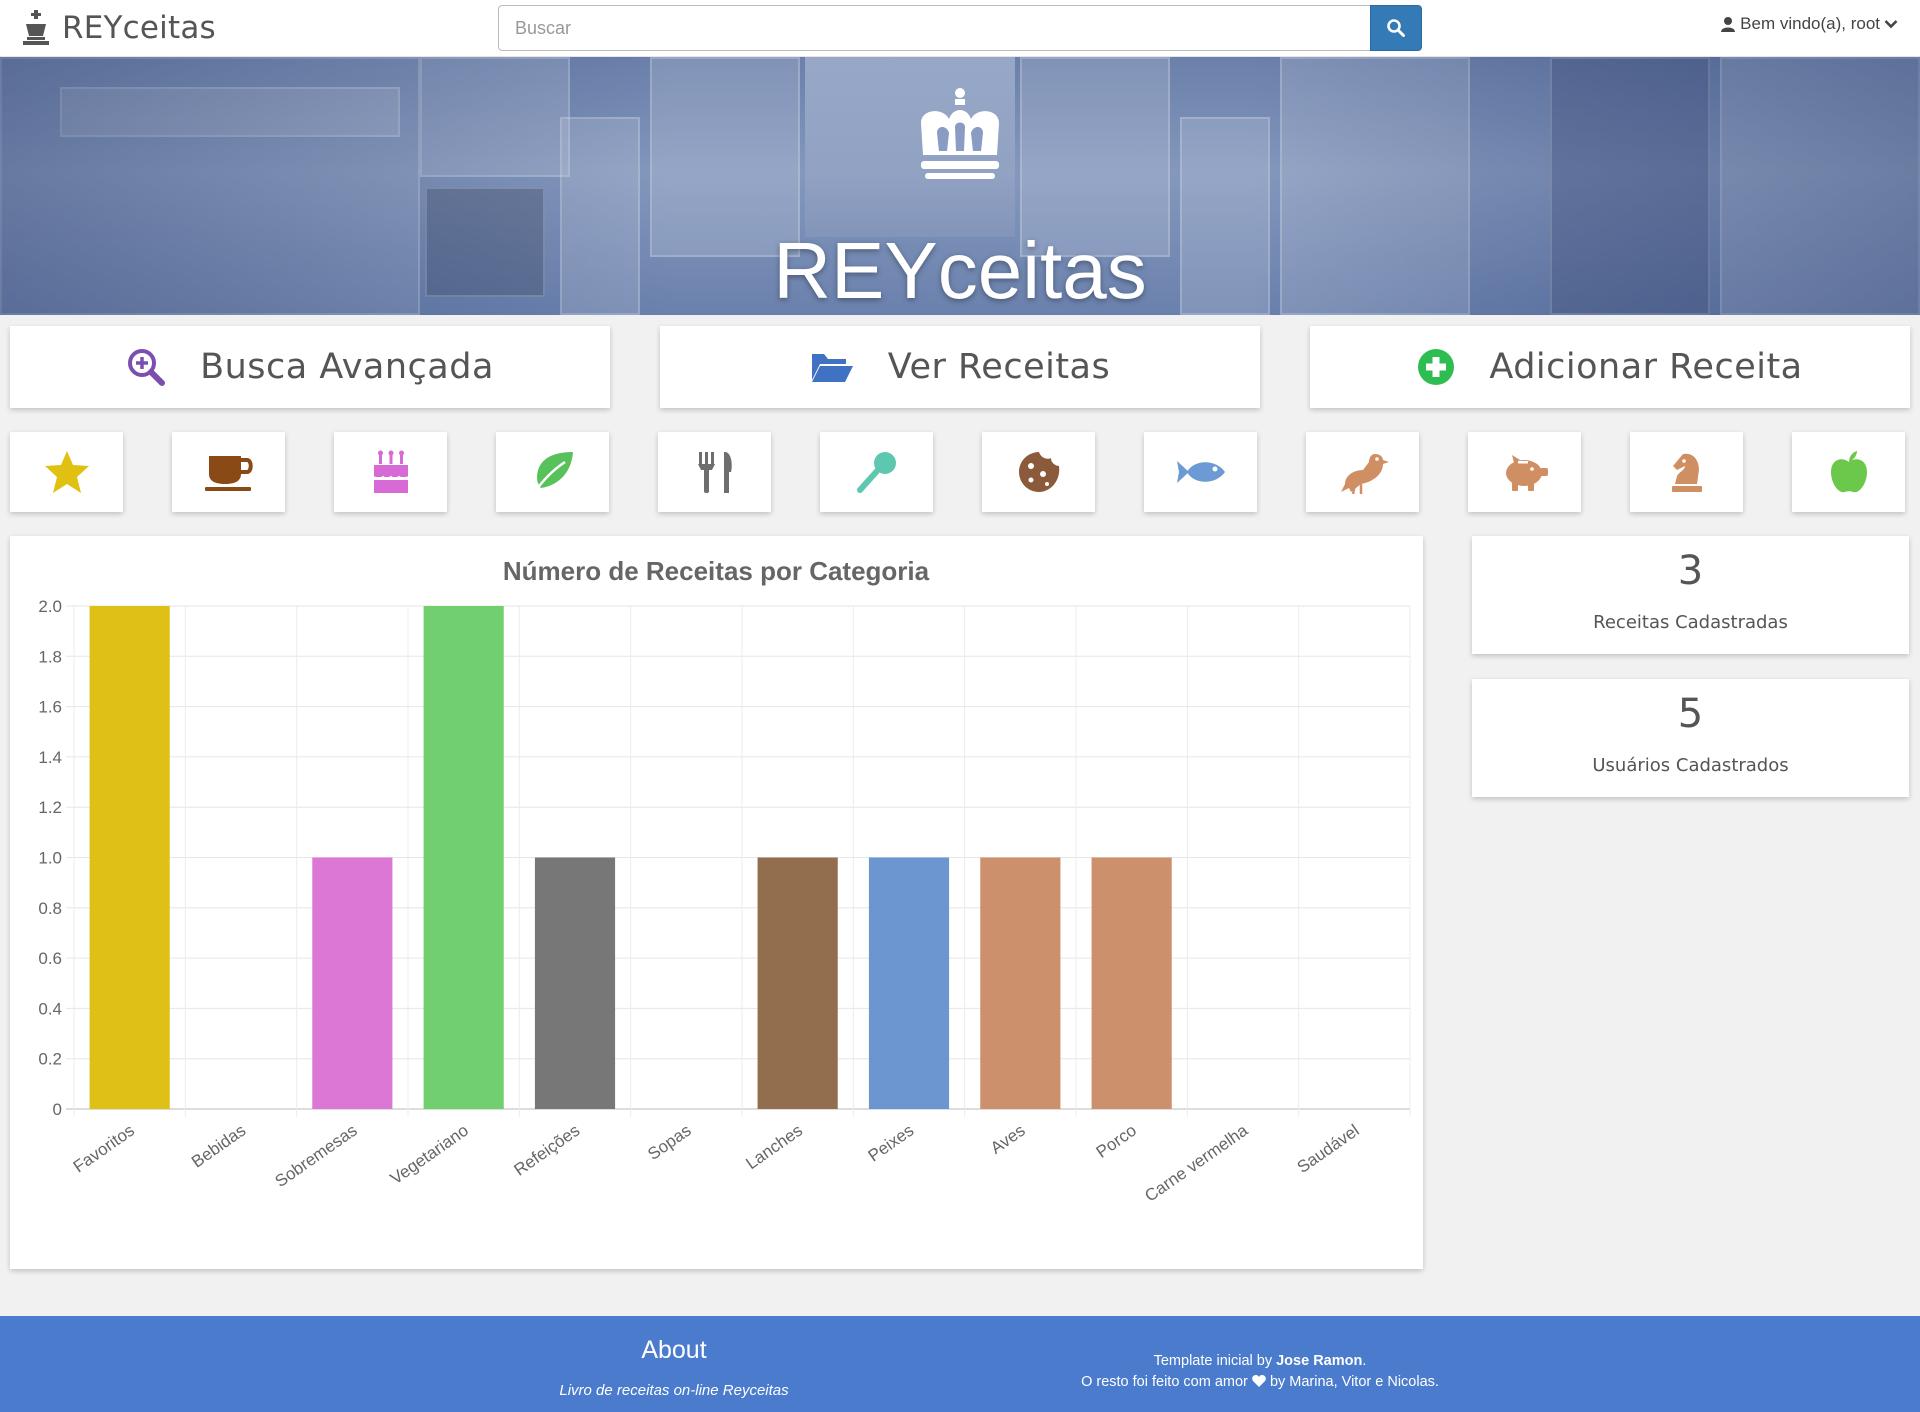 The width and height of the screenshot is (1920, 1412). What do you see at coordinates (774, 1147) in the screenshot?
I see `x-tick-label: Lanches` at bounding box center [774, 1147].